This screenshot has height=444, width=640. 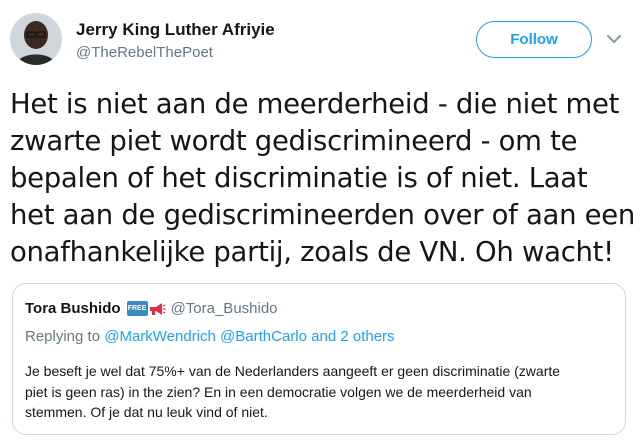 I want to click on quoted-author-name: Tora Bushido, so click(x=73, y=308).